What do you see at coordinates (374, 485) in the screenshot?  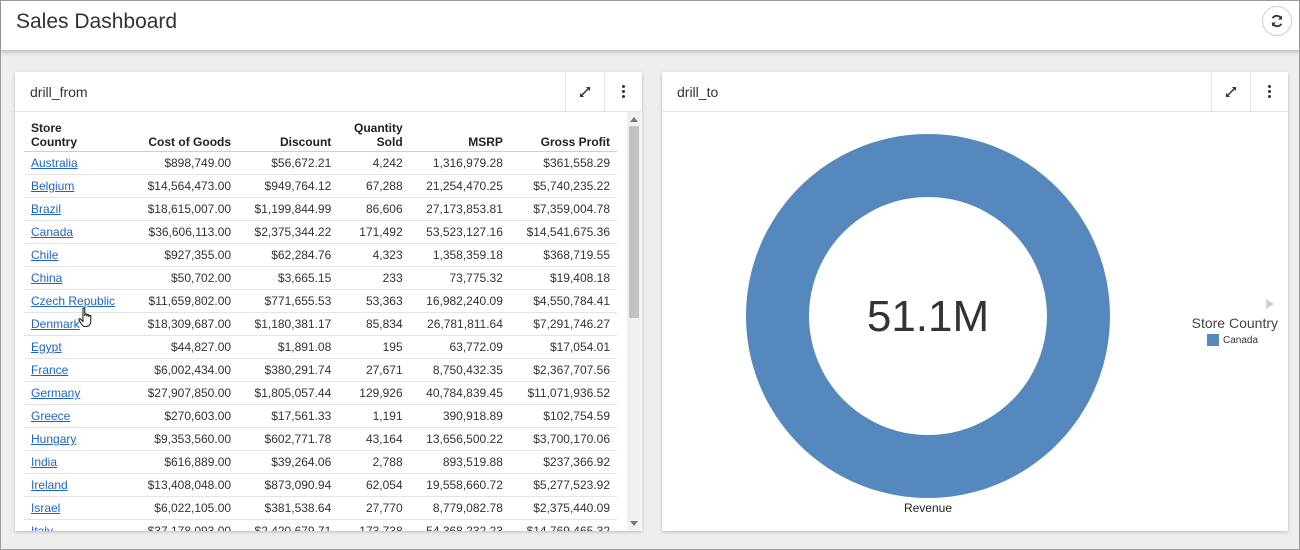 I see `value-cell: 62,054` at bounding box center [374, 485].